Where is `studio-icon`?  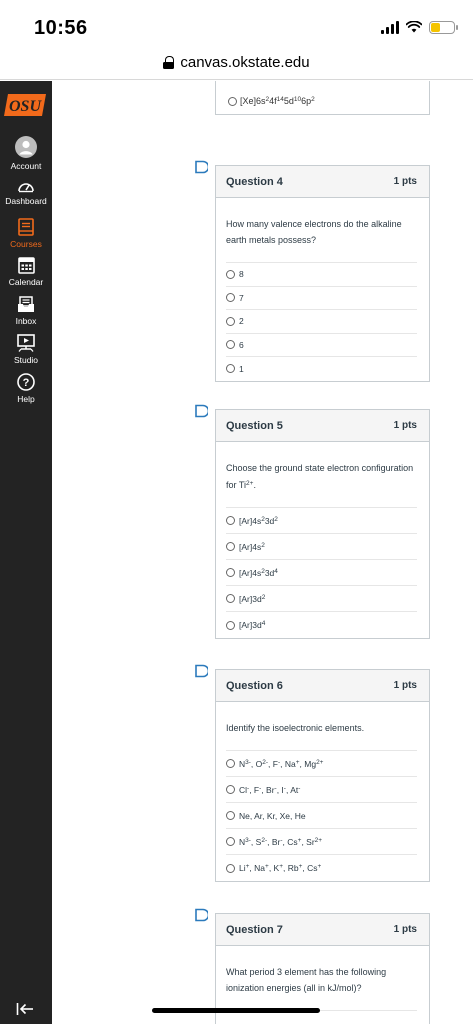 studio-icon is located at coordinates (26, 343).